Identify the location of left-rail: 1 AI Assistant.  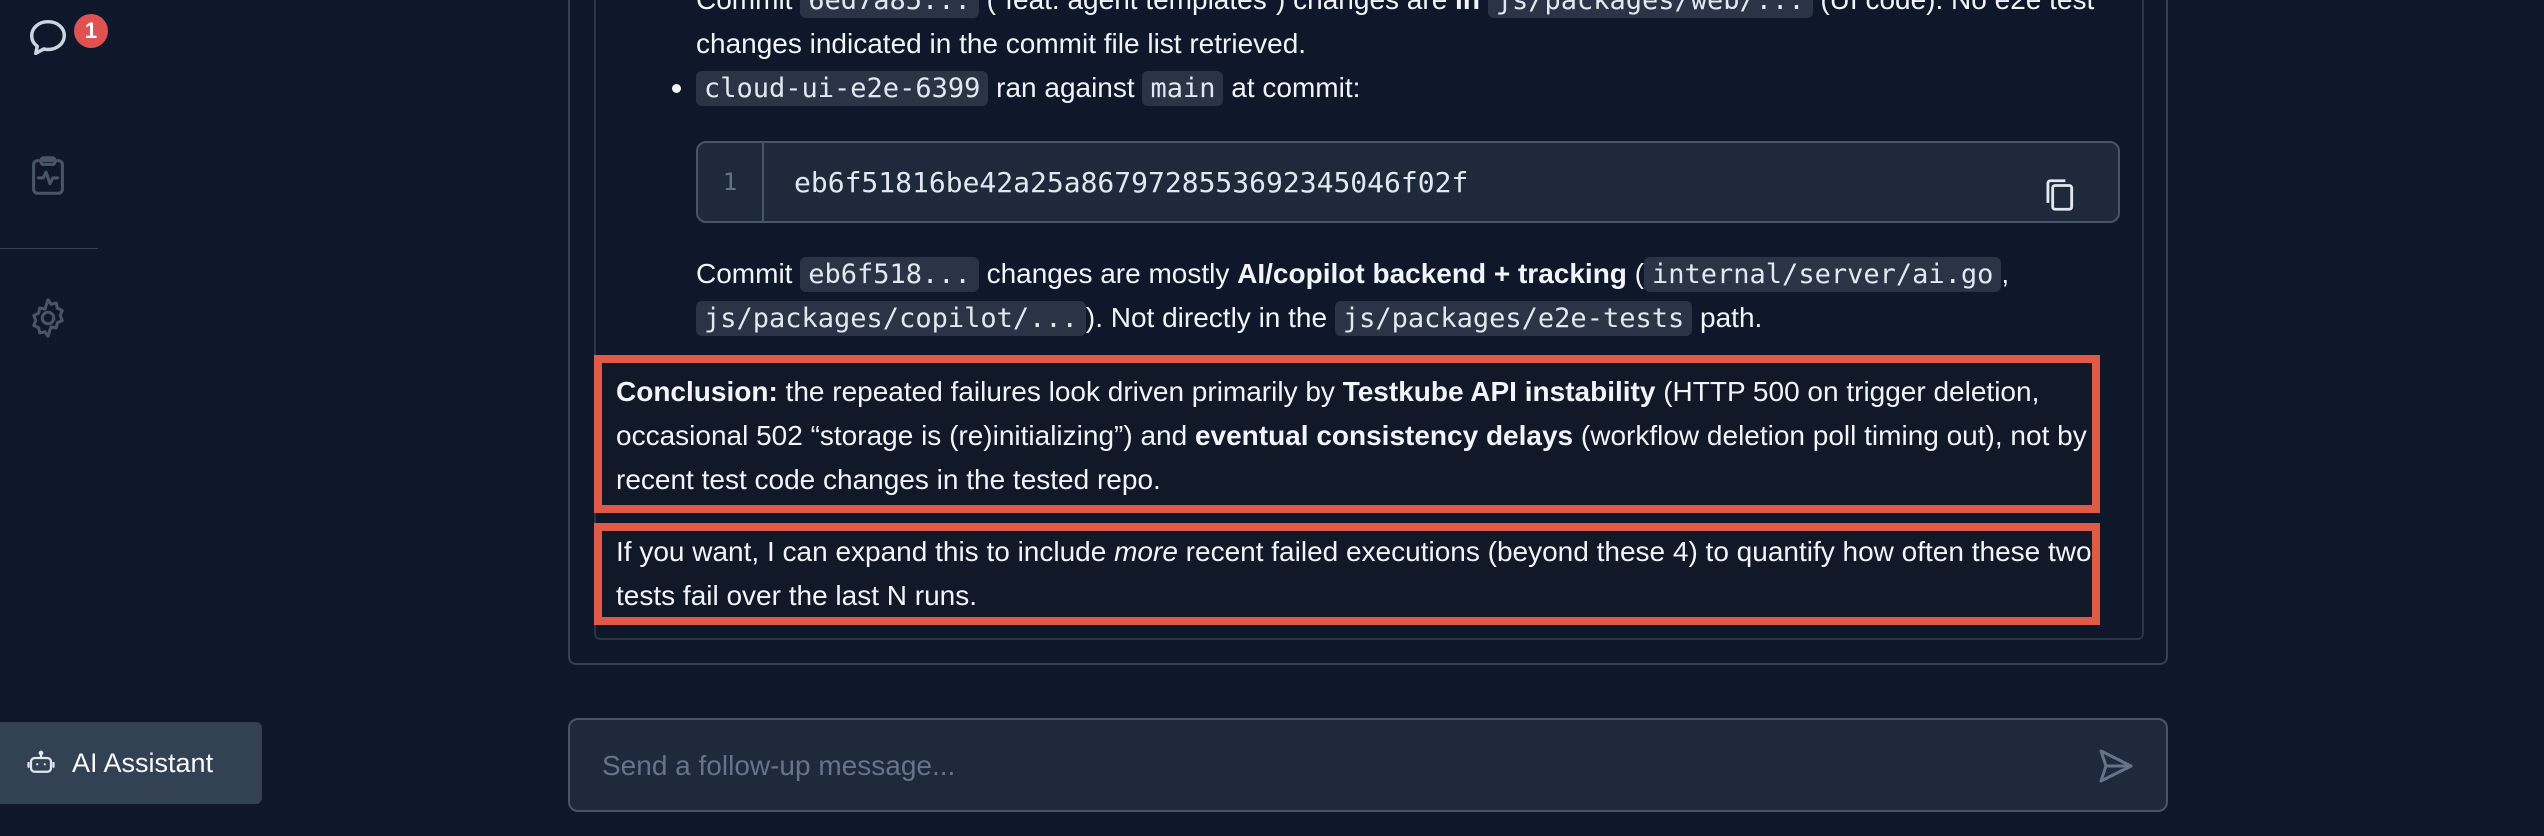
(131, 418).